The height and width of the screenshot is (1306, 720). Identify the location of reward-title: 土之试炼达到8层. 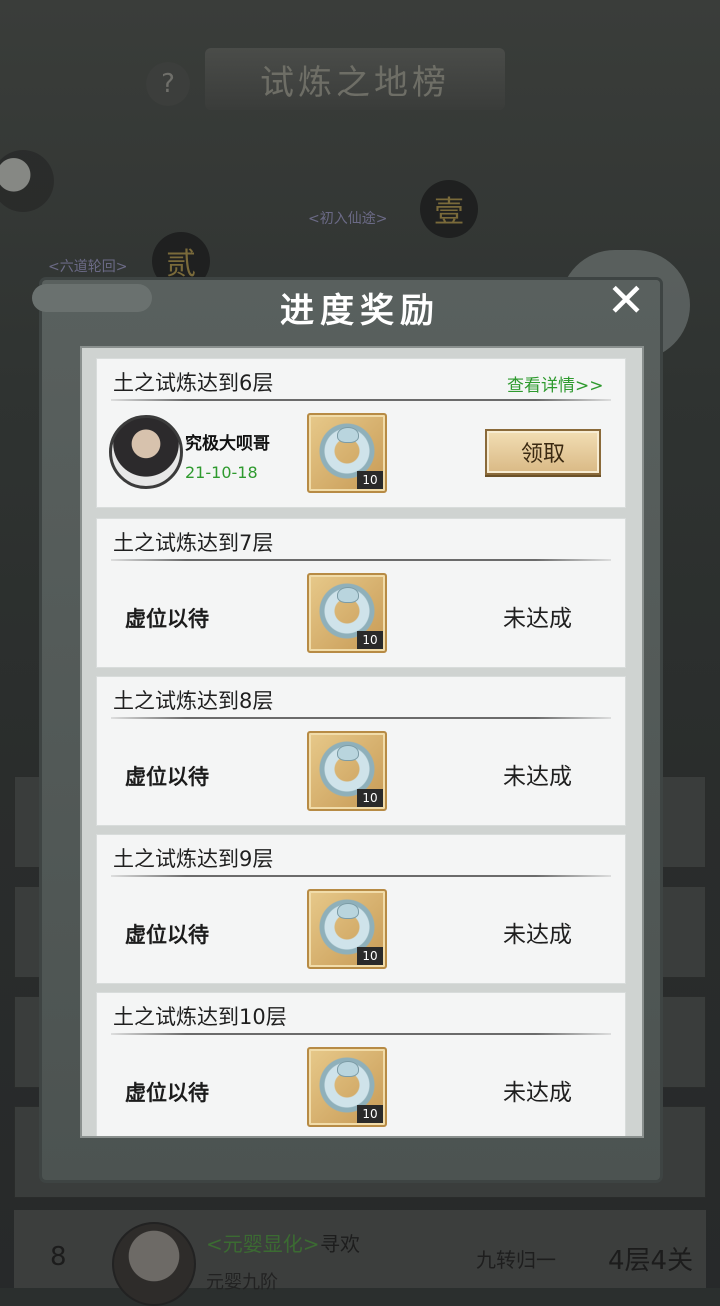
(193, 701).